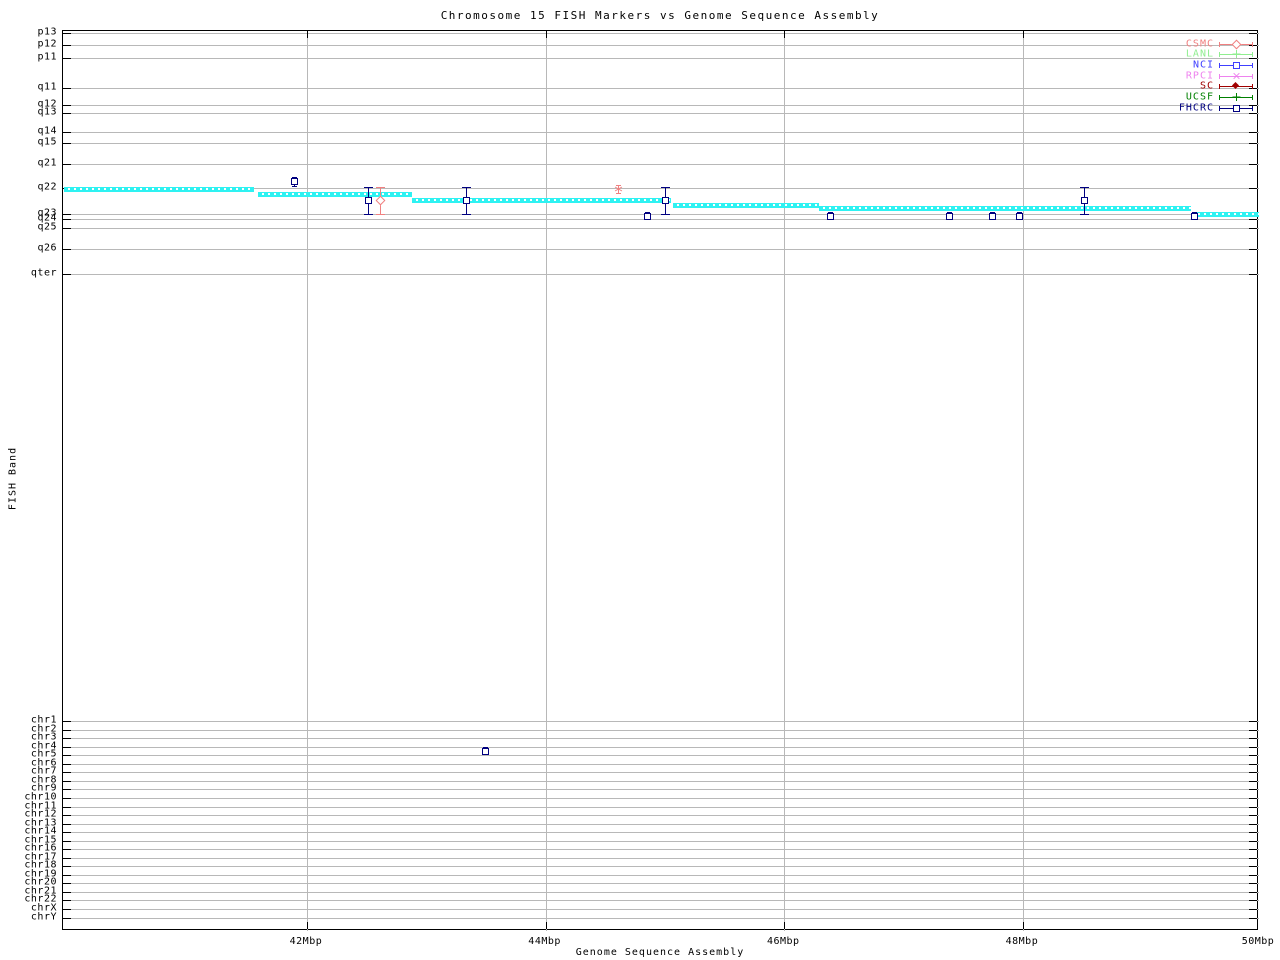  I want to click on y-tick-label: q22, so click(47, 187).